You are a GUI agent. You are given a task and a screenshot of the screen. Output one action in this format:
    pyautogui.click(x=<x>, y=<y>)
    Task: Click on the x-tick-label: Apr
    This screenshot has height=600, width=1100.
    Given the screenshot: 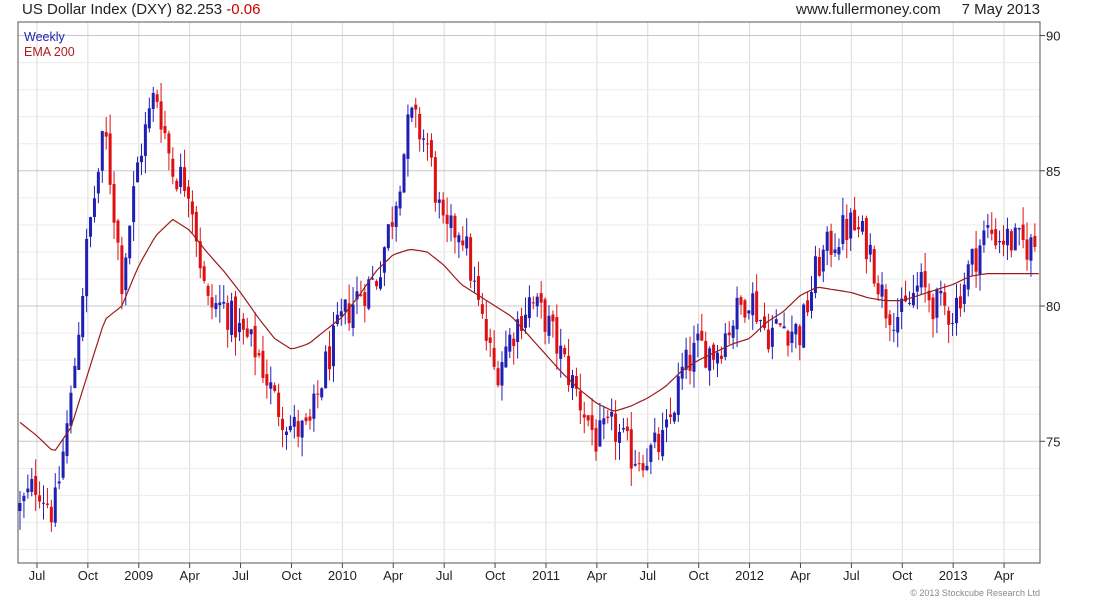 What is the action you would take?
    pyautogui.click(x=800, y=575)
    